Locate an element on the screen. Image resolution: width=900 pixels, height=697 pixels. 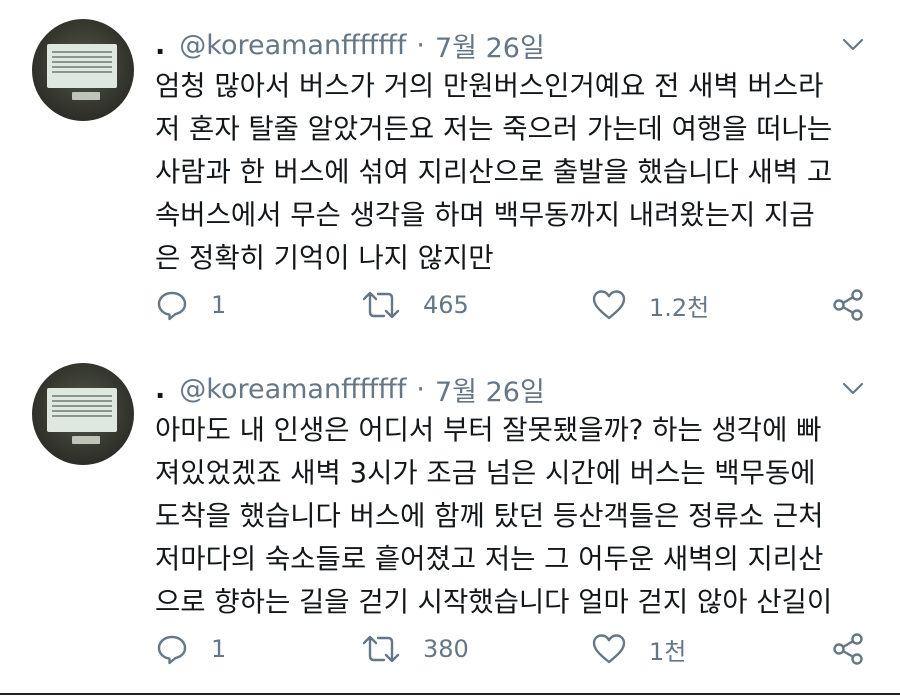
tweet-text-line: 은 정확히 기억이 나지 않지만 is located at coordinates (324, 258).